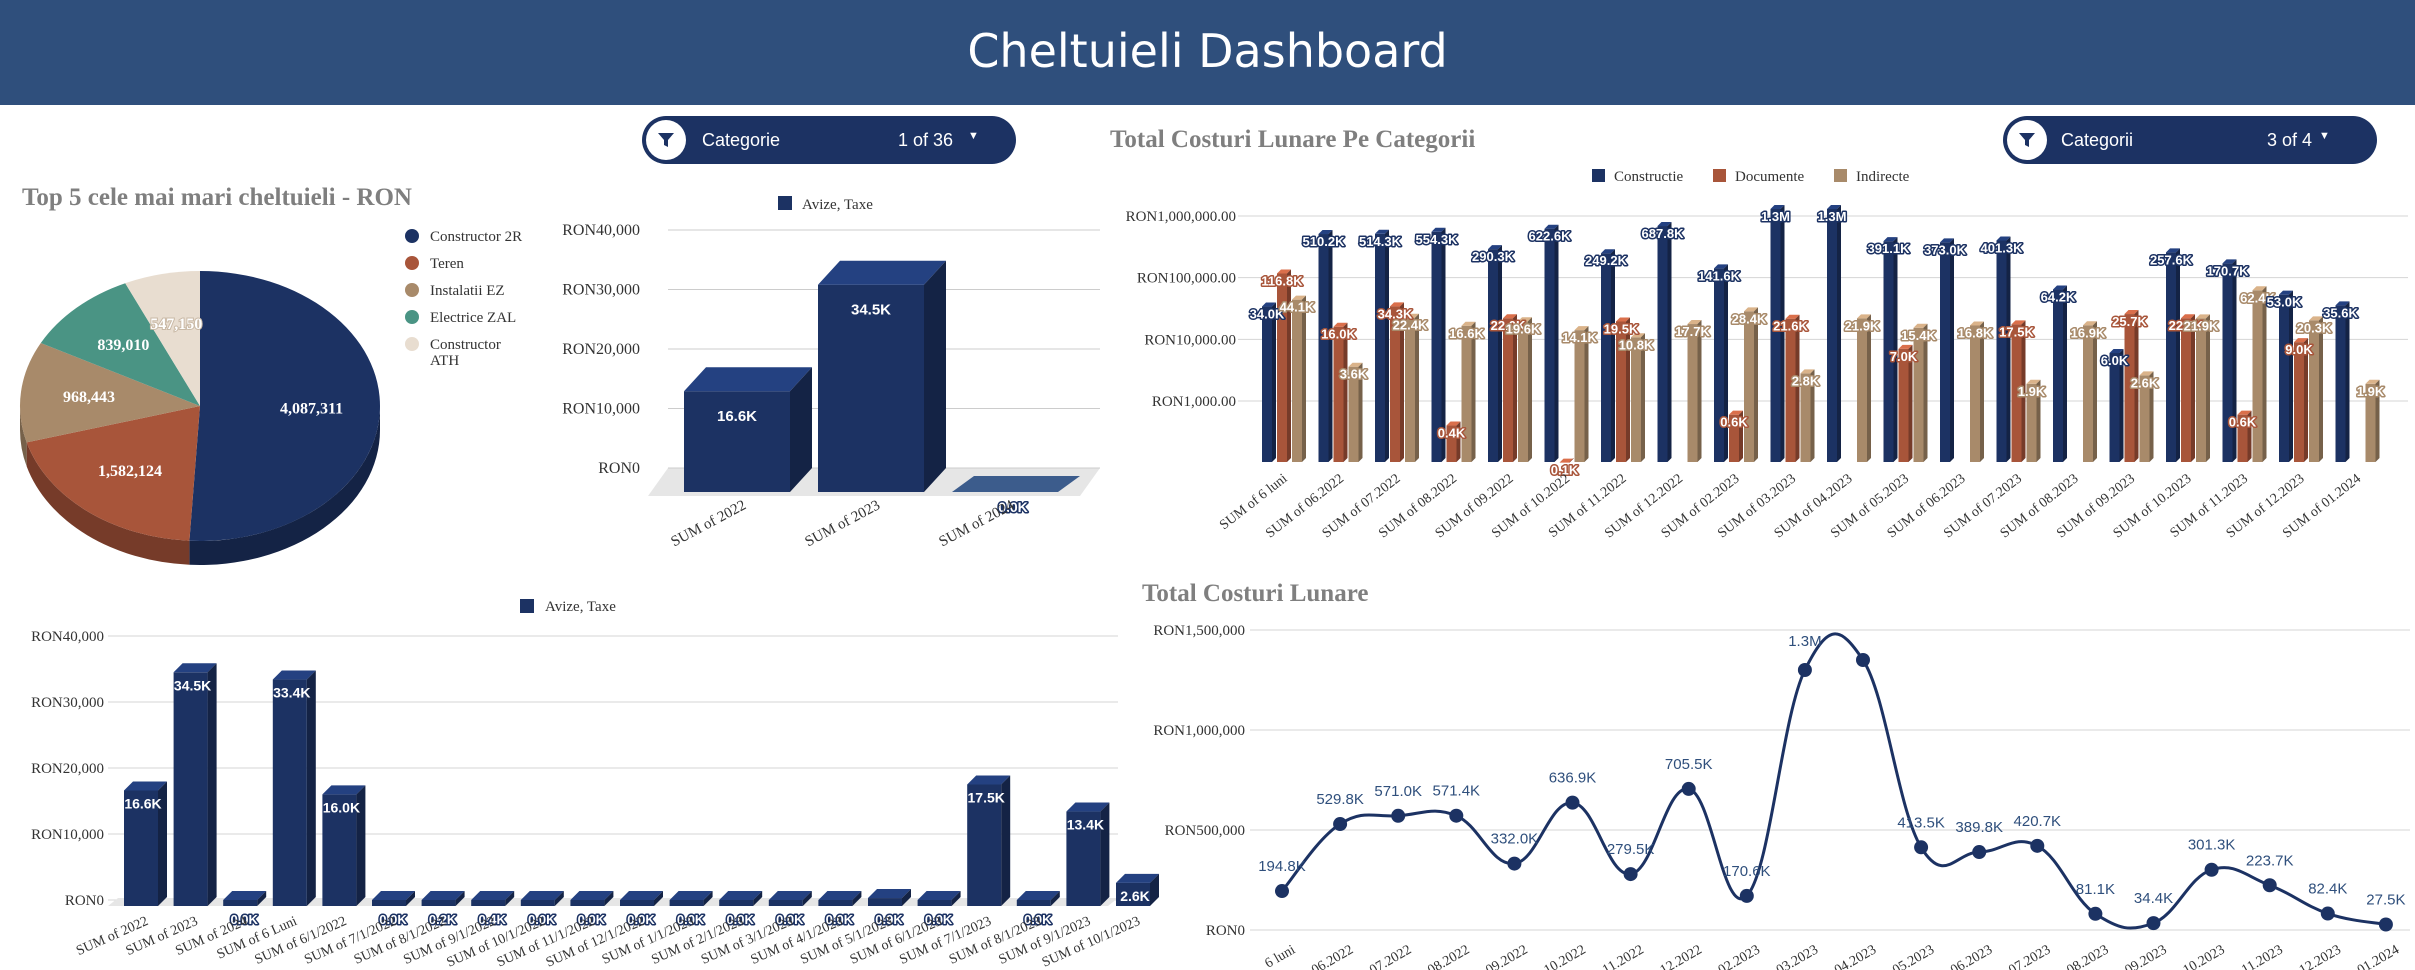 The image size is (2415, 970). Describe the element at coordinates (2262, 956) in the screenshot. I see `x-tick-label: 11.2023` at that location.